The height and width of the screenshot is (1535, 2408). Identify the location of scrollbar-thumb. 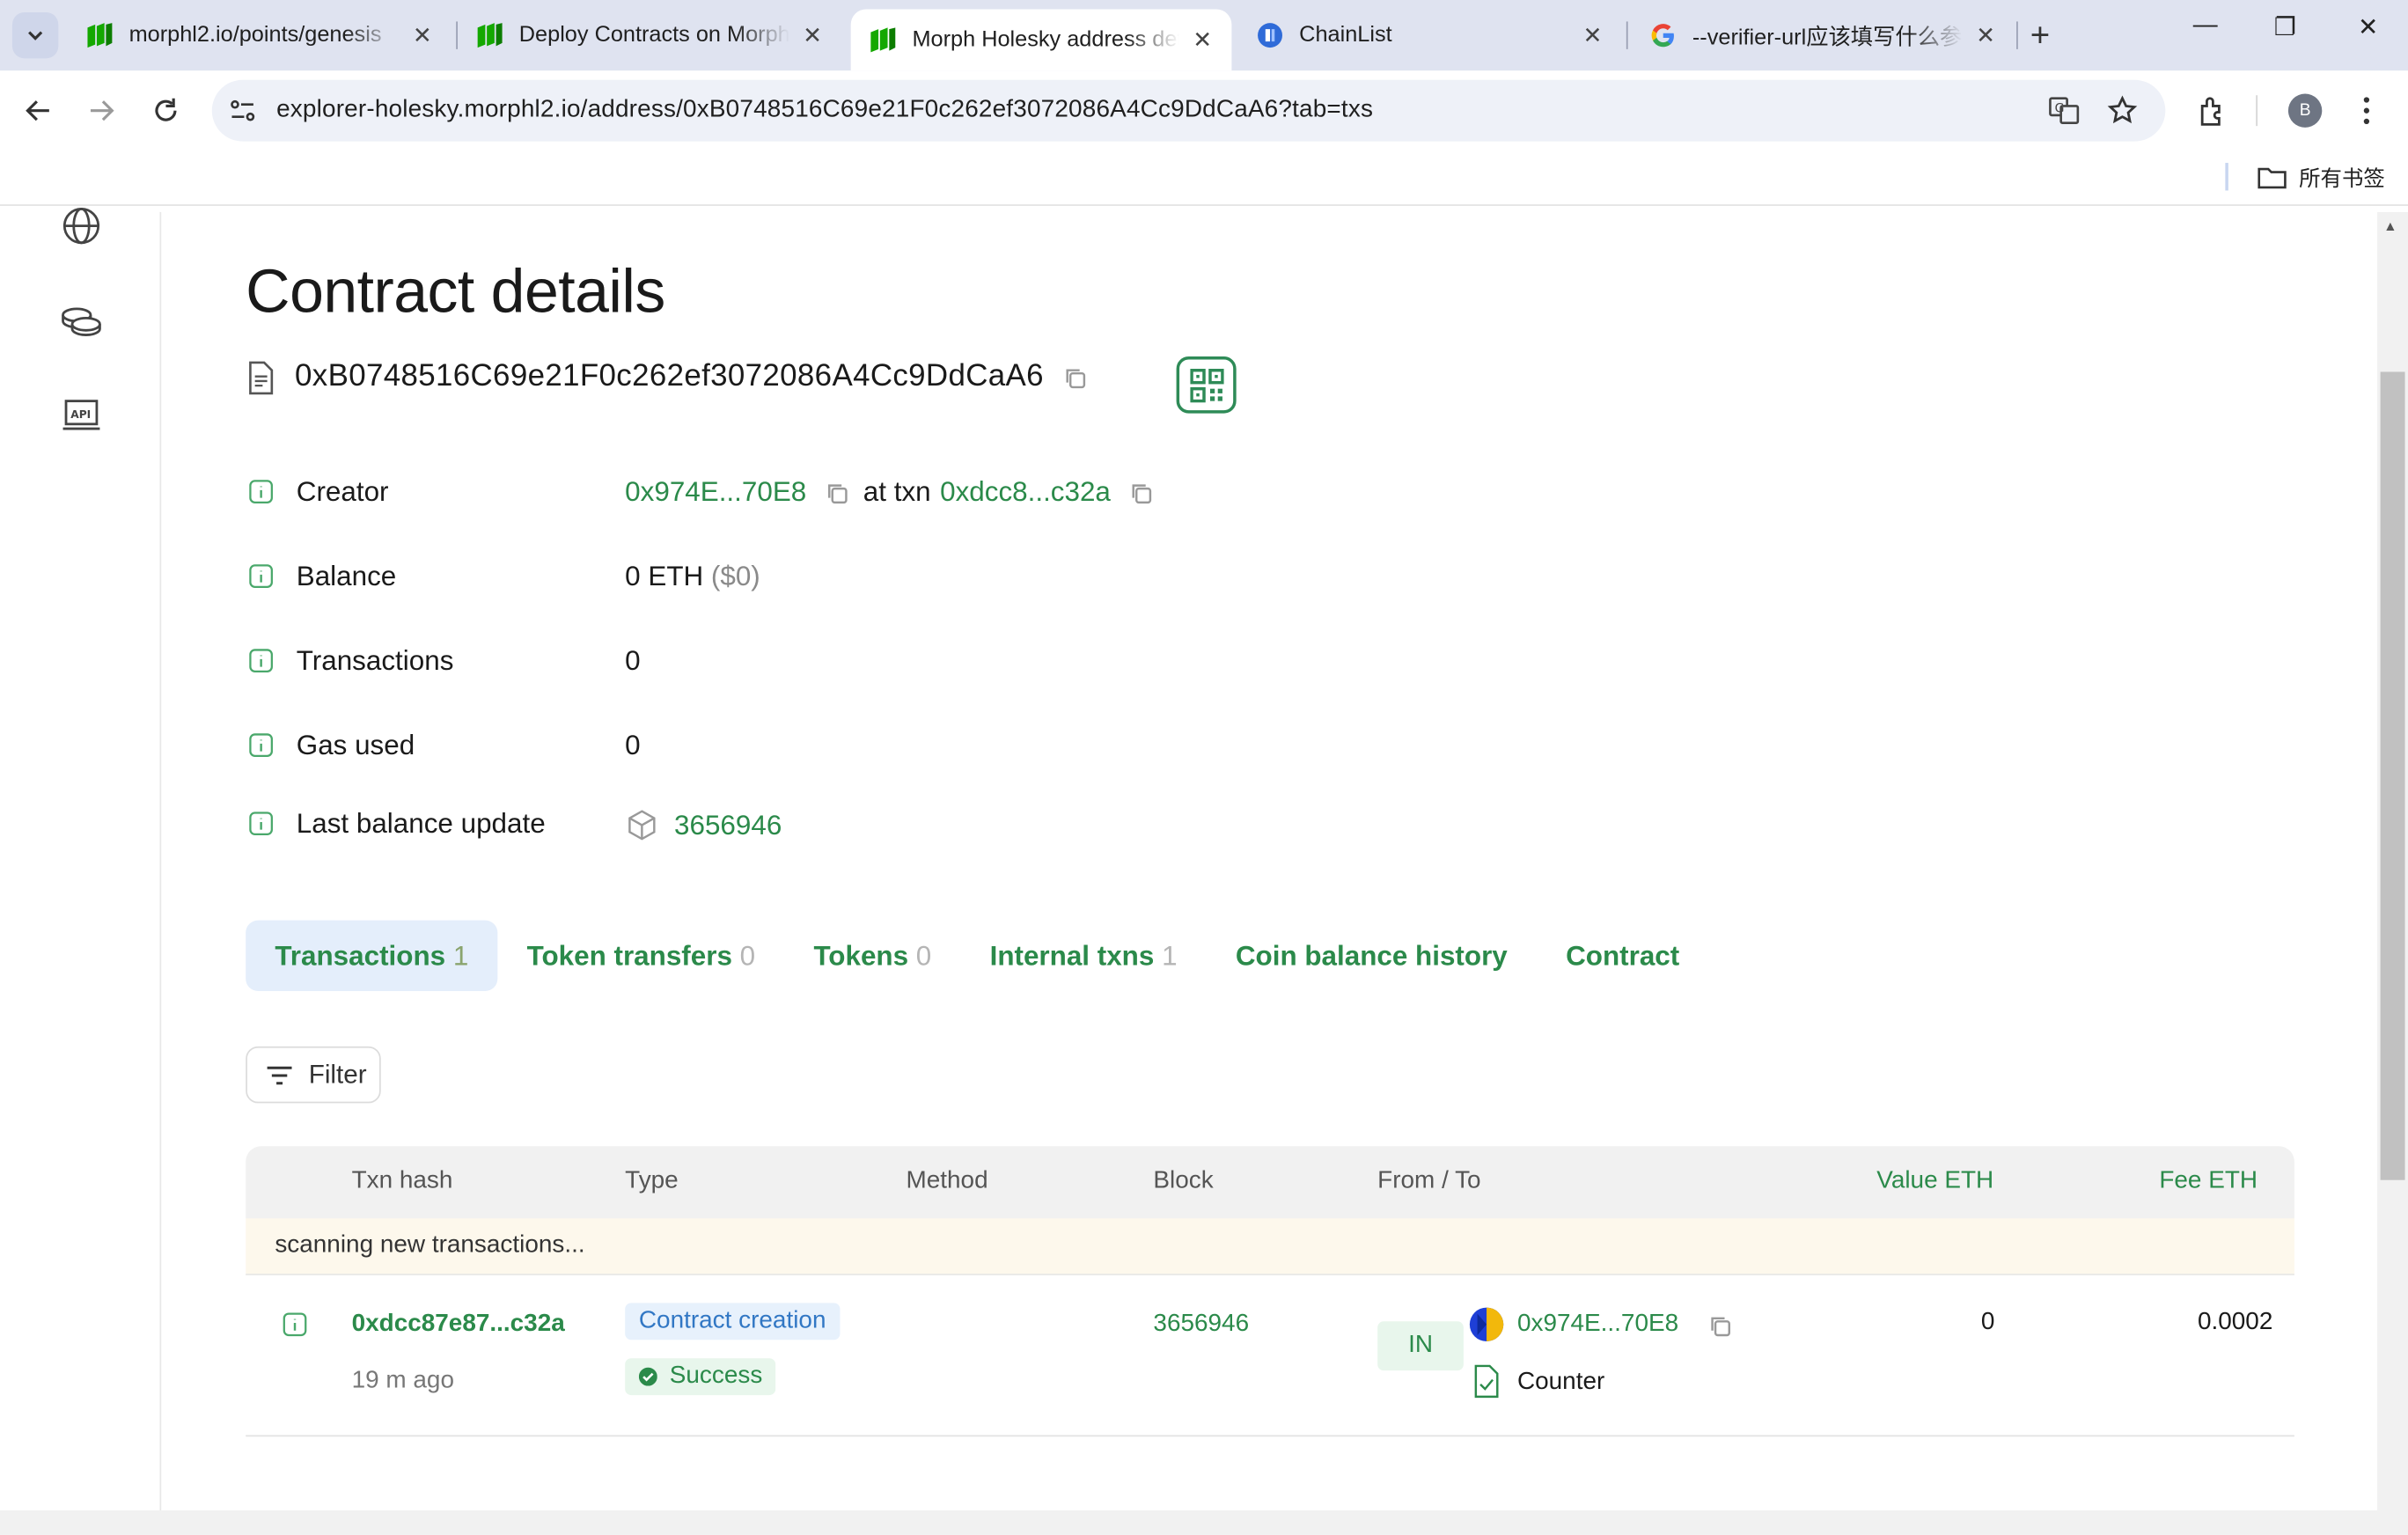
(2392, 775).